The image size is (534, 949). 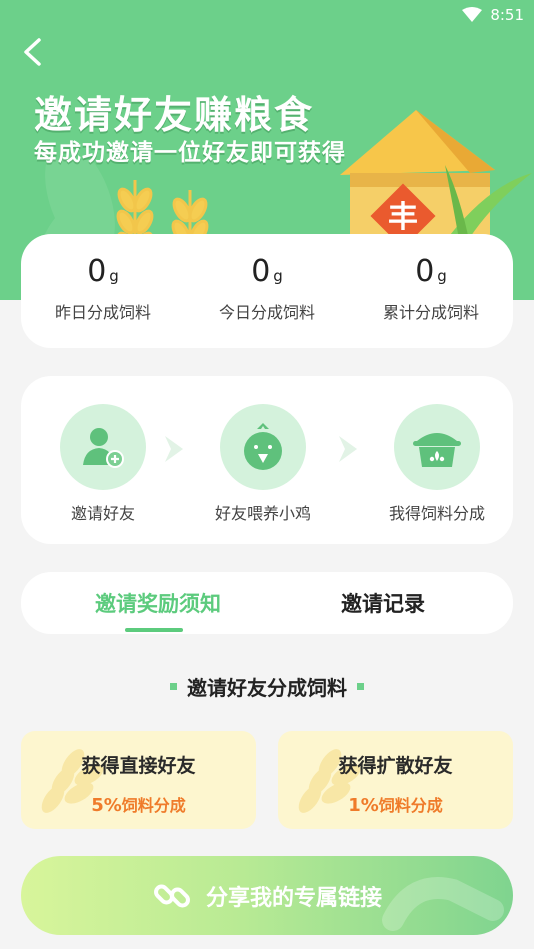 I want to click on step-label: 我得饲料分成, so click(x=436, y=513).